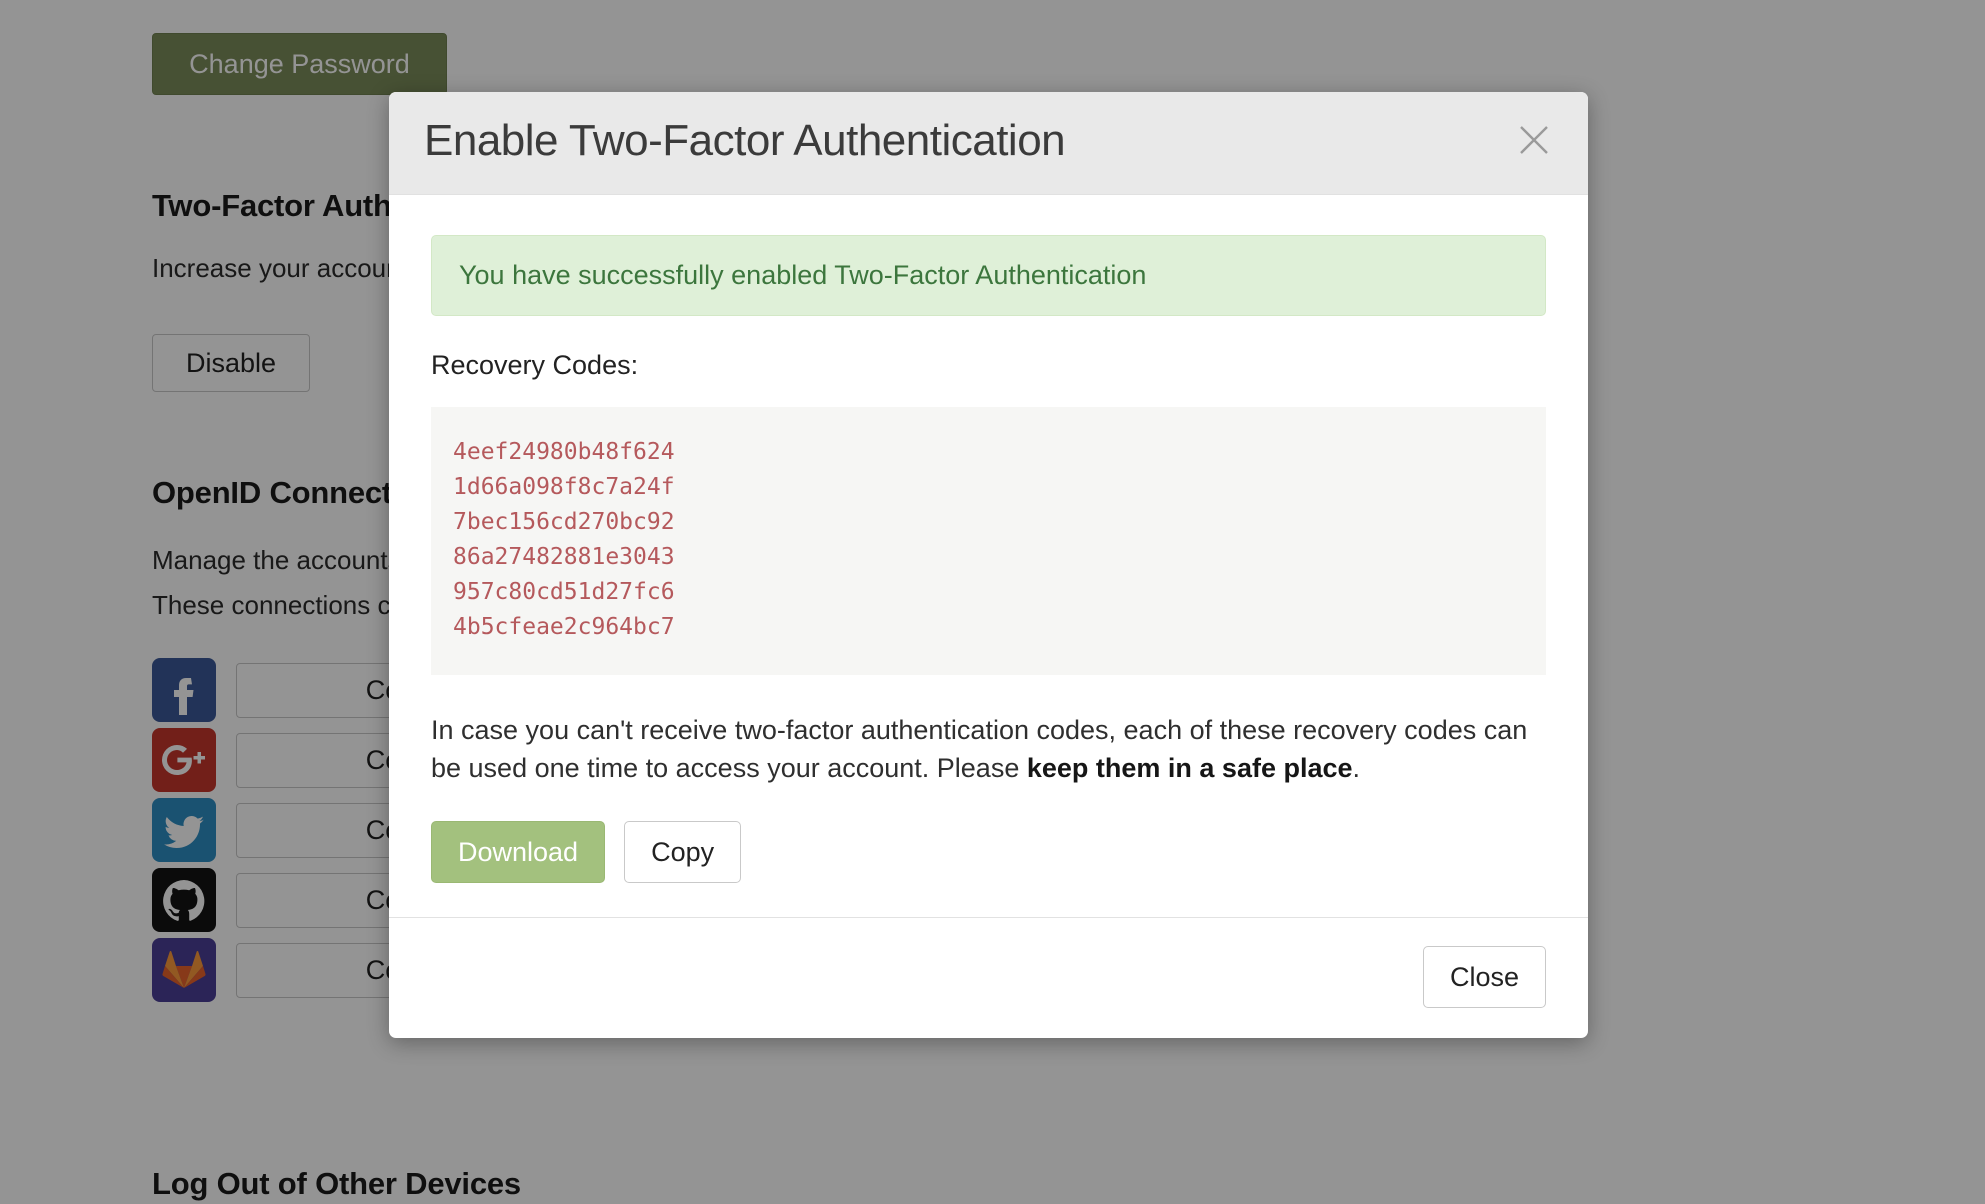 The width and height of the screenshot is (1985, 1204). I want to click on modal-action-buttons: Download Copy, so click(988, 852).